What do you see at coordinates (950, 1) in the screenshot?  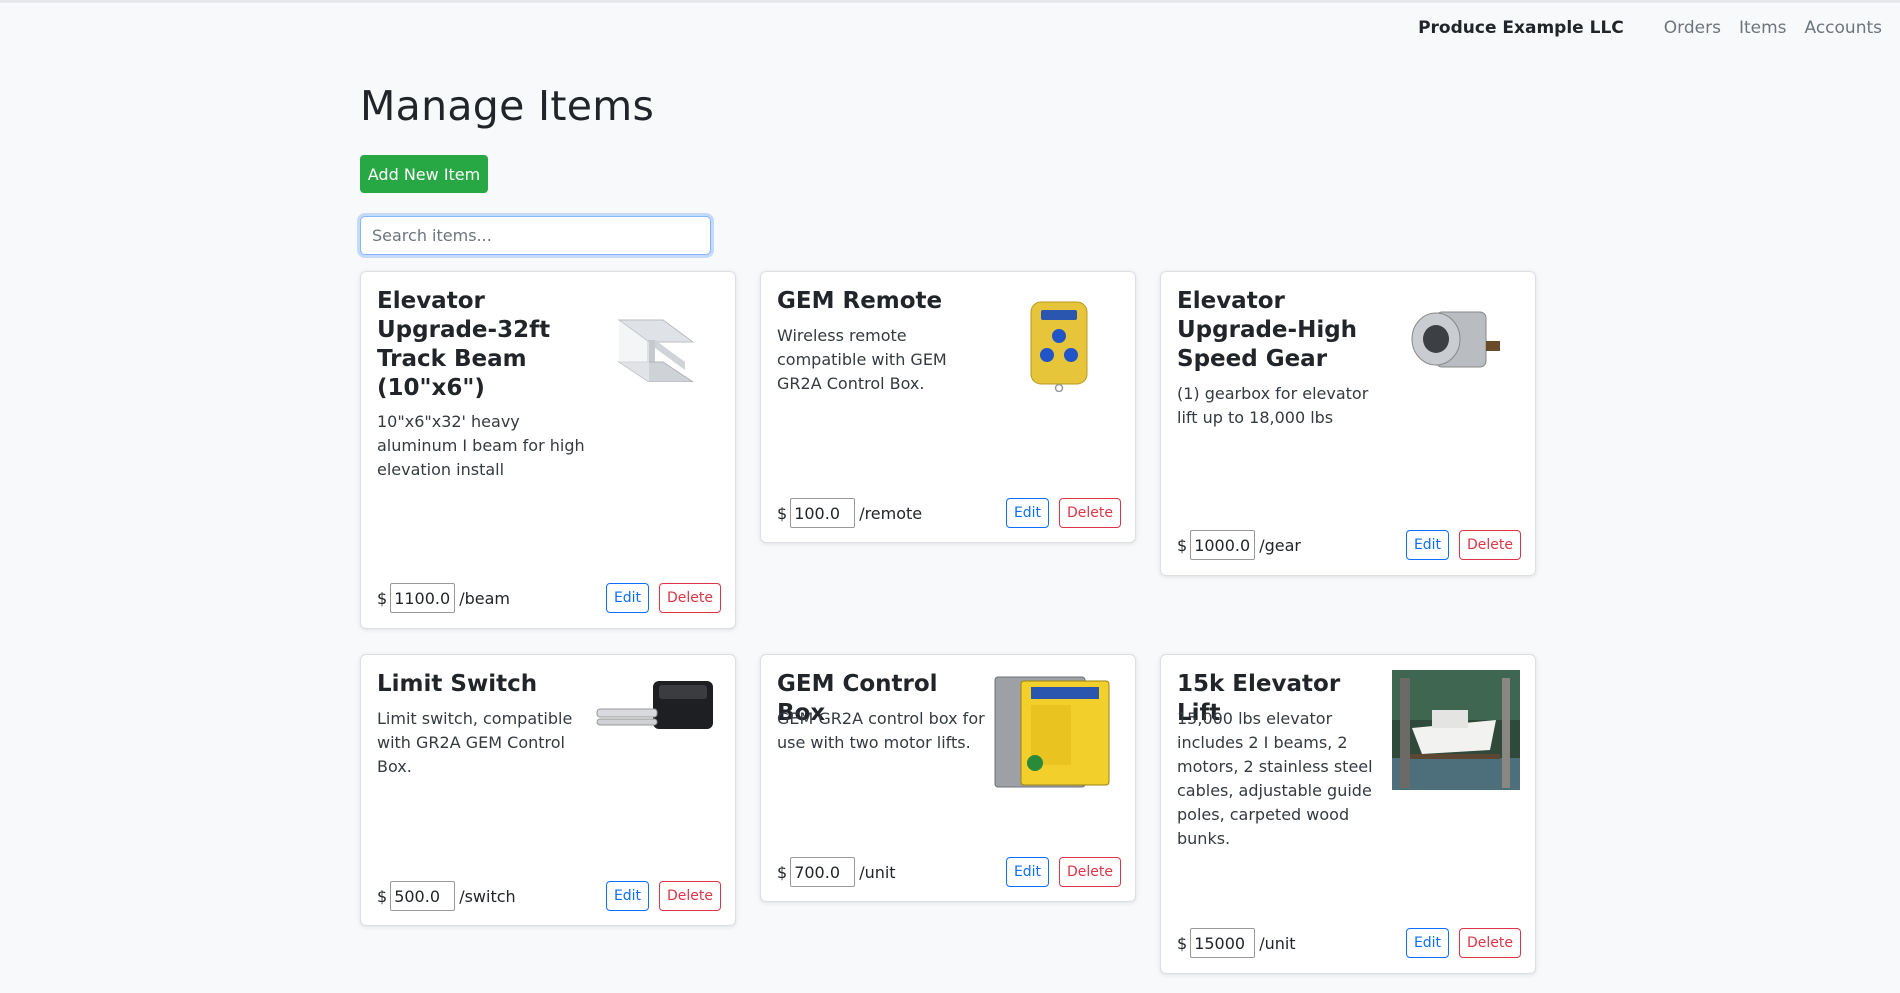 I see `top-border` at bounding box center [950, 1].